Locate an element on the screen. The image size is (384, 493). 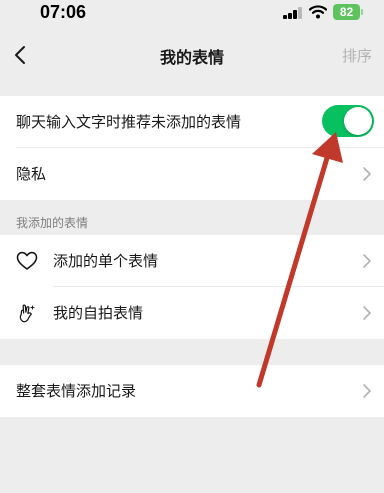
battery-level: 82 is located at coordinates (346, 12).